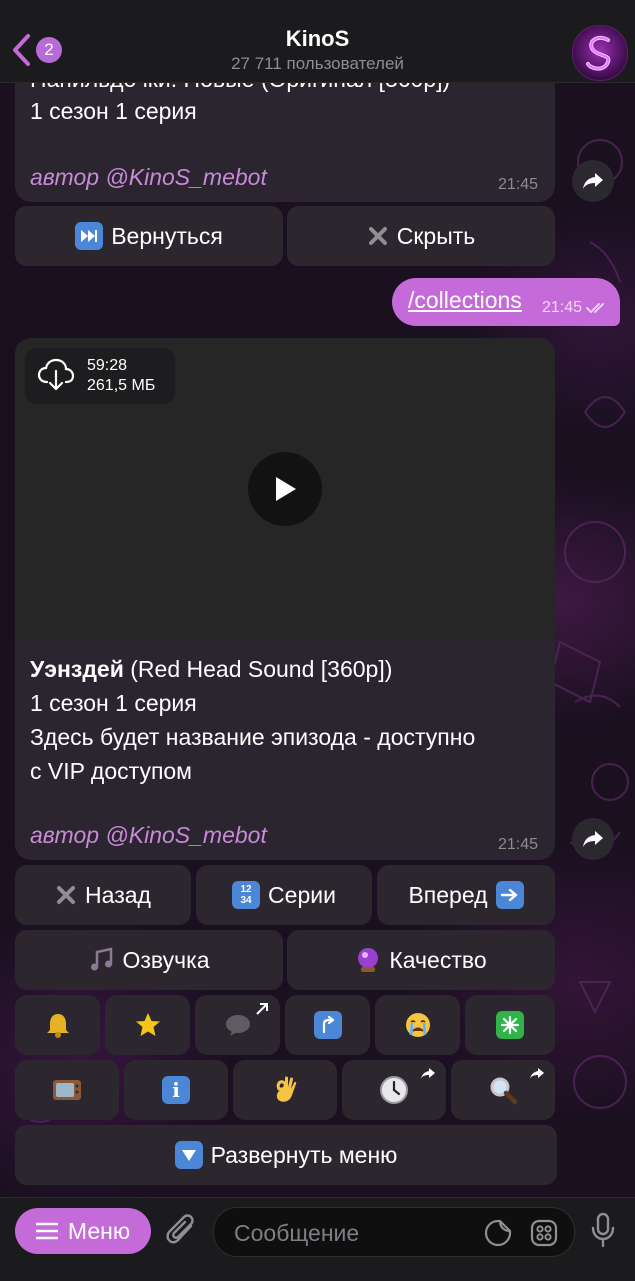 Image resolution: width=635 pixels, height=1281 pixels. Describe the element at coordinates (304, 1154) in the screenshot. I see `expand-menu-label: Развернуть меню` at that location.